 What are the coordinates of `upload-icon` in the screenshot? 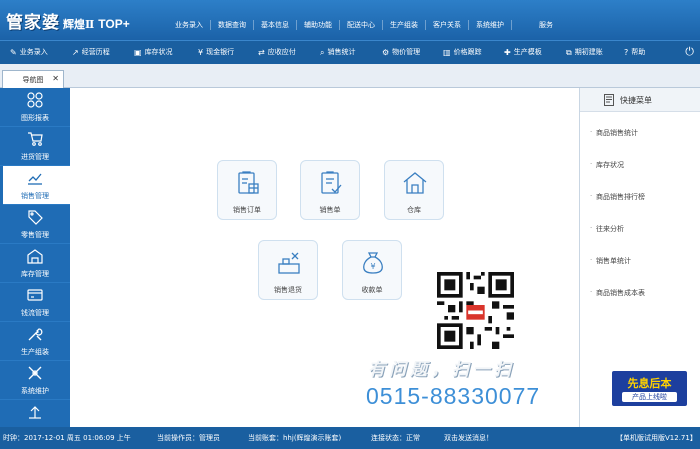 It's located at (35, 412).